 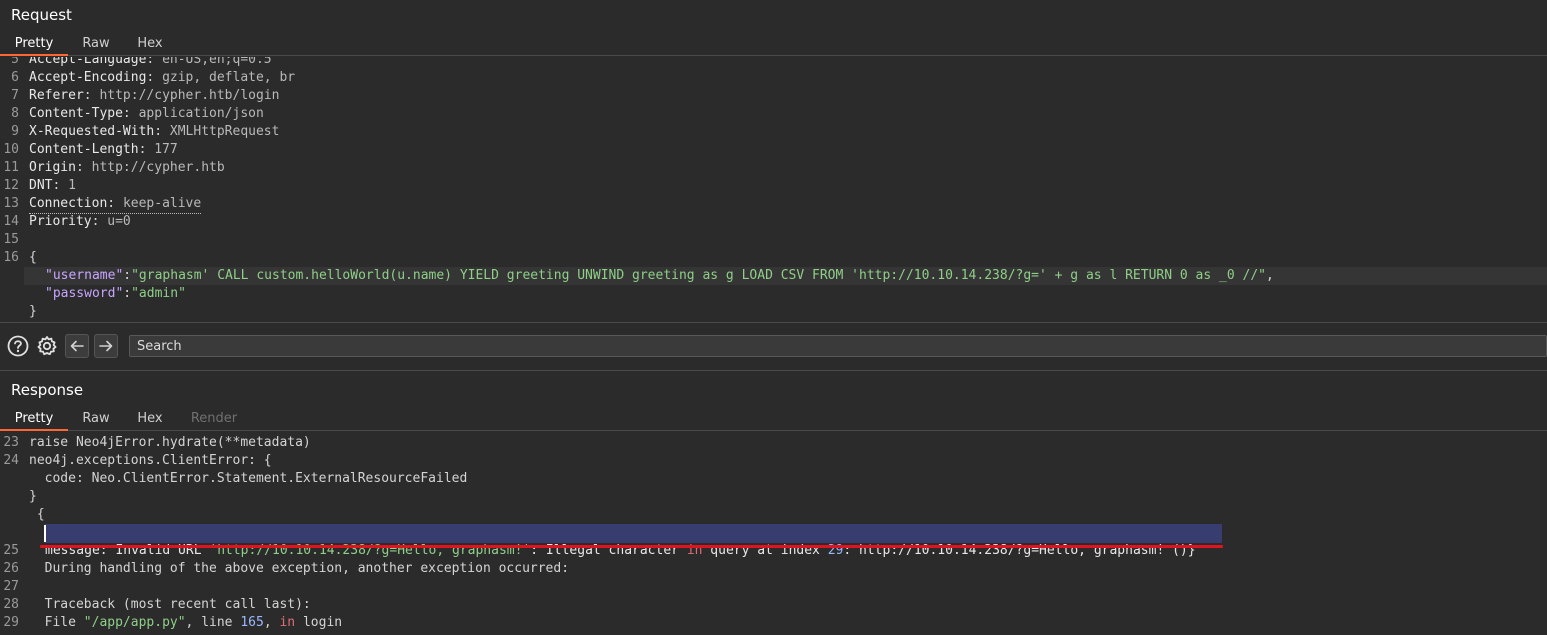 I want to click on response-line: 27, so click(x=11, y=586).